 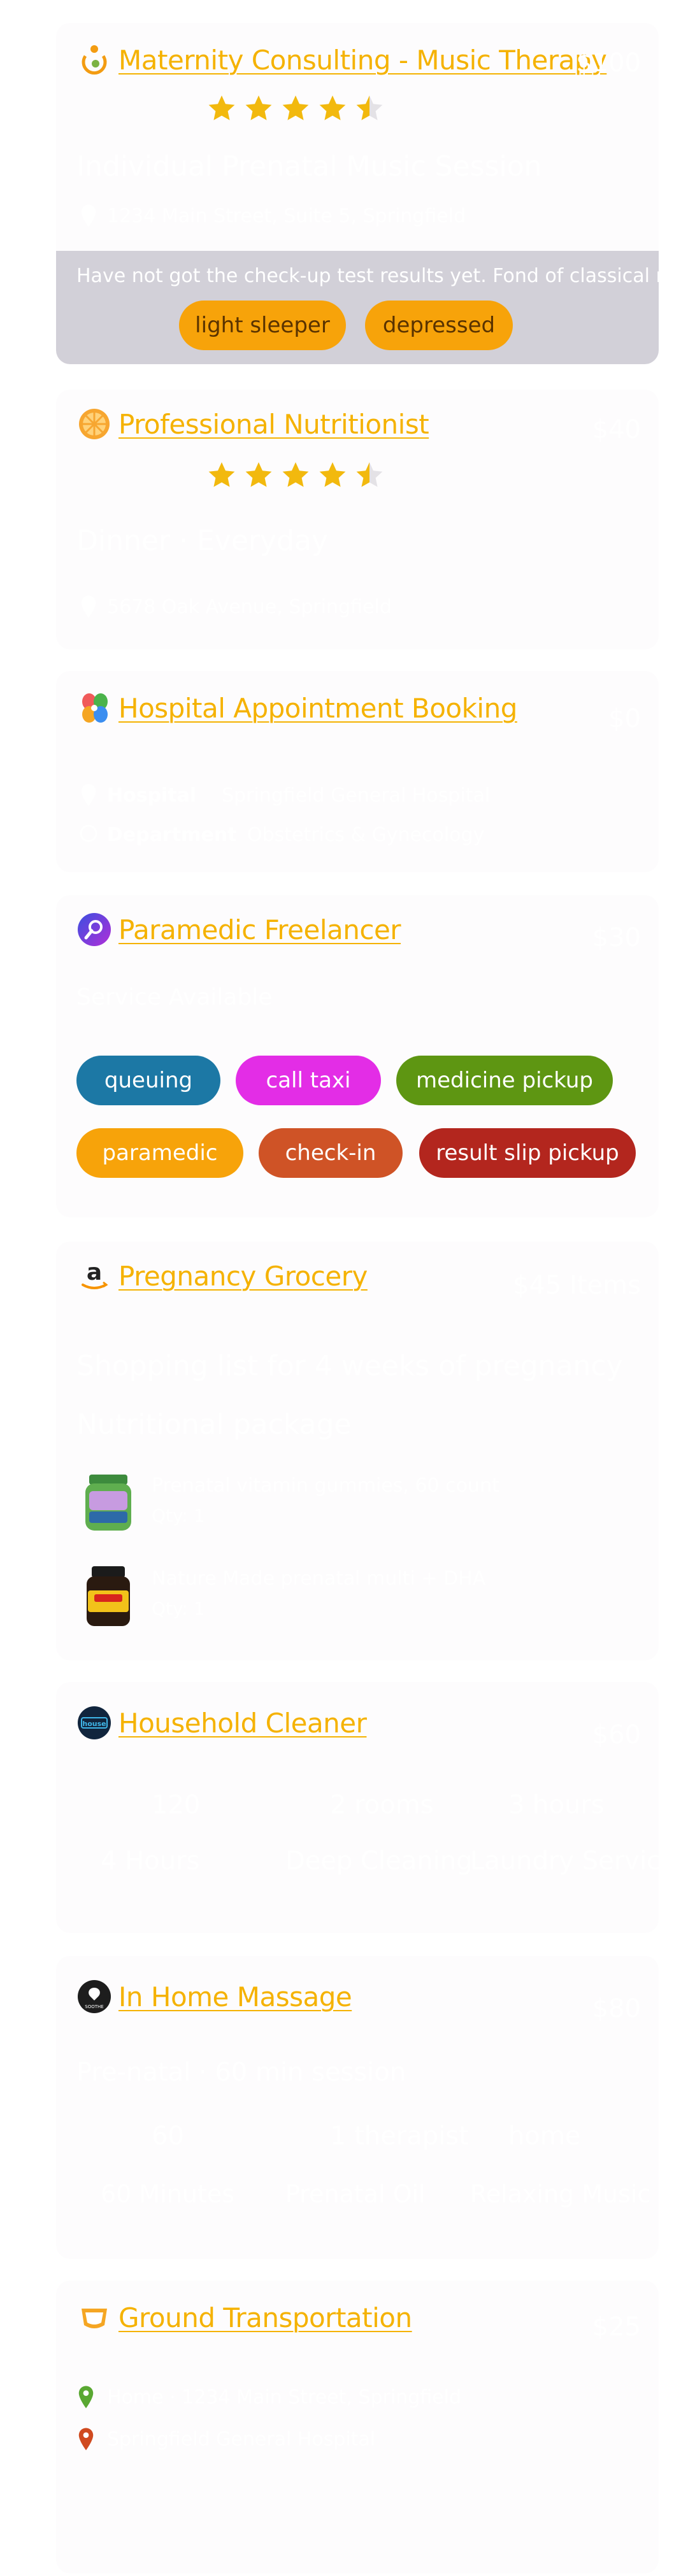 I want to click on tag-chip: depressed, so click(x=439, y=325).